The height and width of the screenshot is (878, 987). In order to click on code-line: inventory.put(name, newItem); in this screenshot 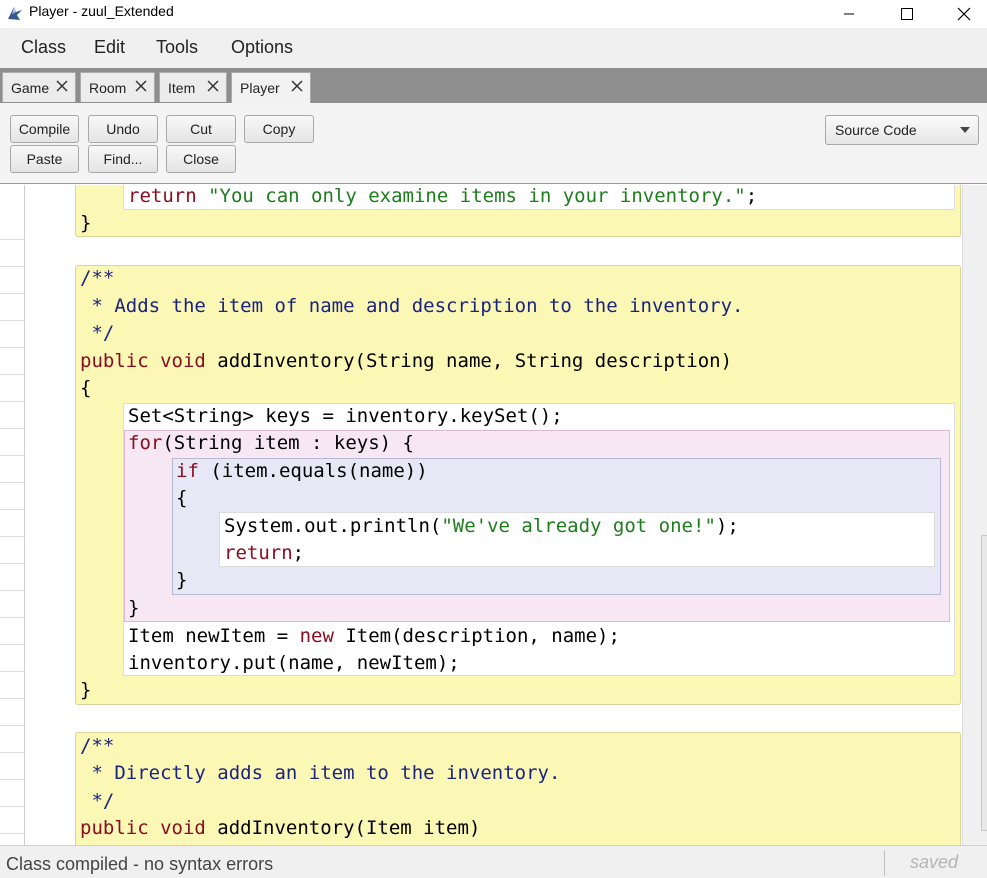, I will do `click(294, 663)`.